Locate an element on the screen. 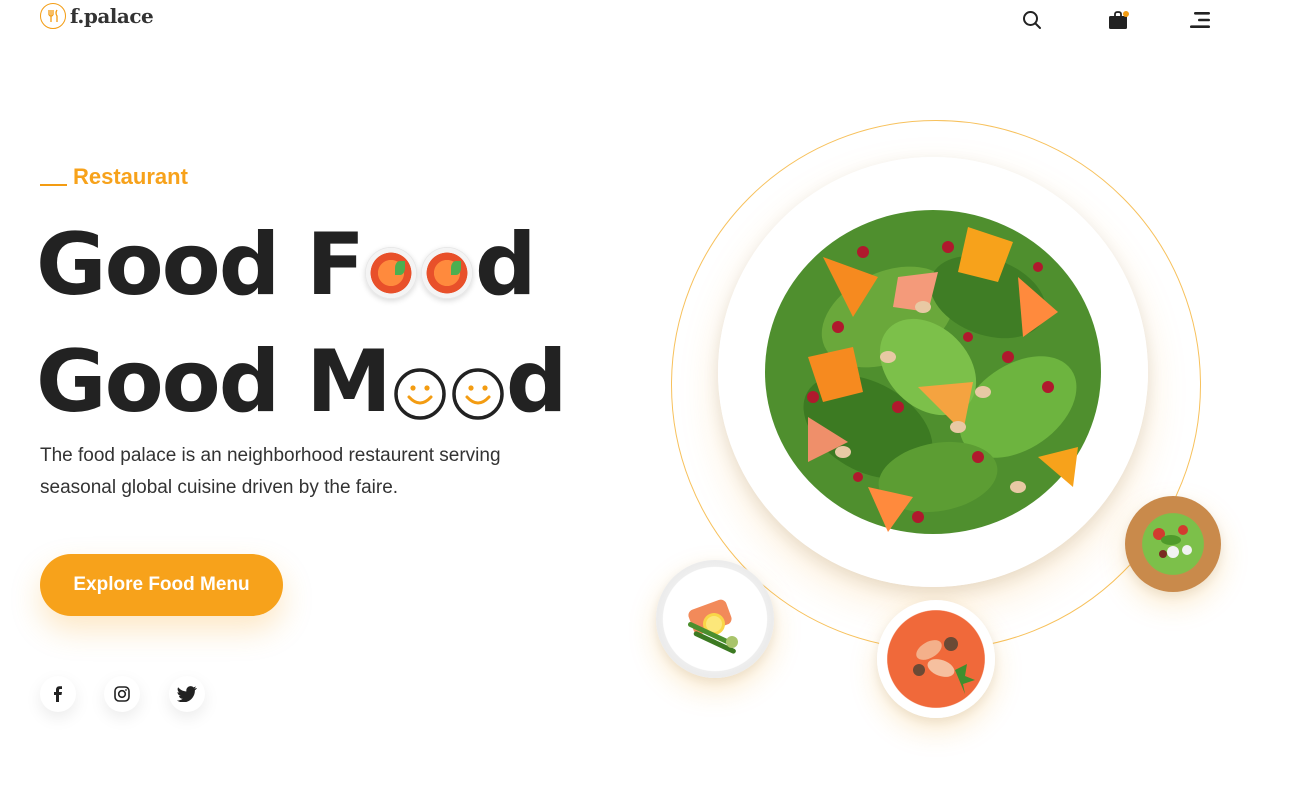 The image size is (1302, 788). eyebrow: Restaurant is located at coordinates (114, 177).